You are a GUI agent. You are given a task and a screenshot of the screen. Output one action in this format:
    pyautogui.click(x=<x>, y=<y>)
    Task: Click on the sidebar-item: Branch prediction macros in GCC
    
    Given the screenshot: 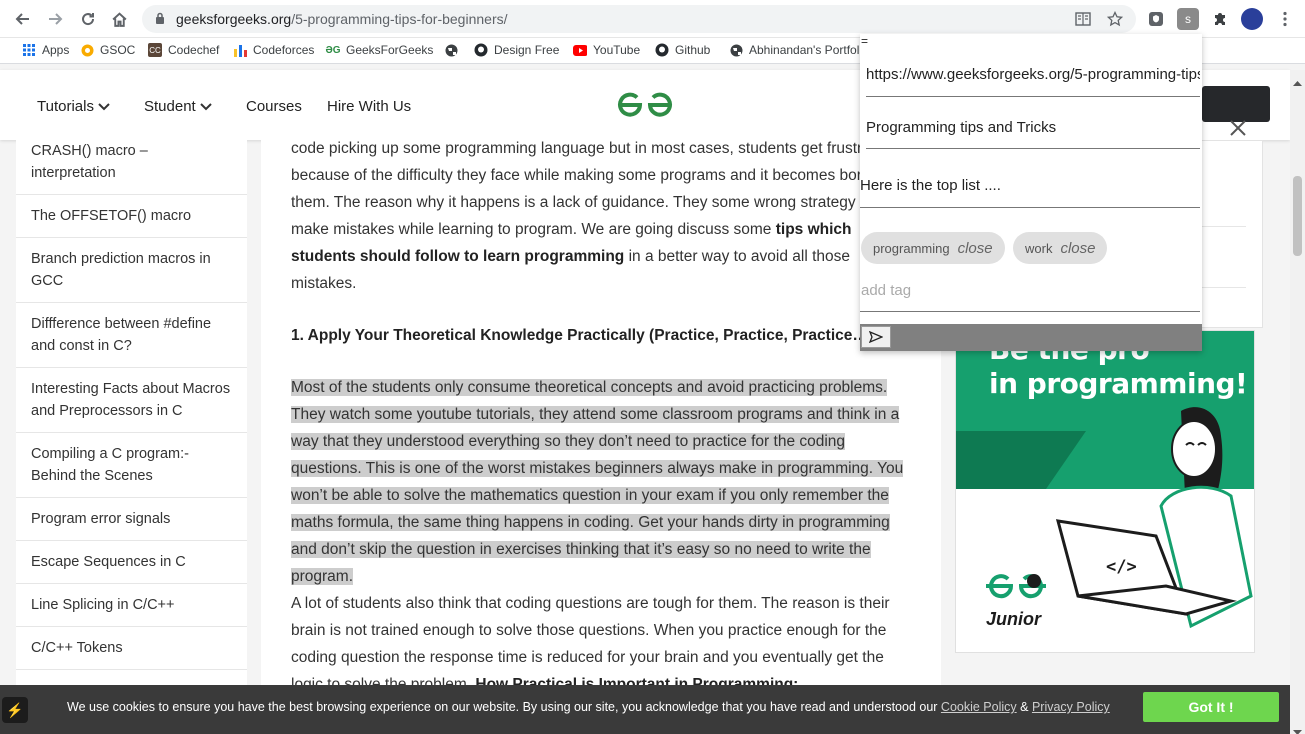 What is the action you would take?
    pyautogui.click(x=131, y=270)
    